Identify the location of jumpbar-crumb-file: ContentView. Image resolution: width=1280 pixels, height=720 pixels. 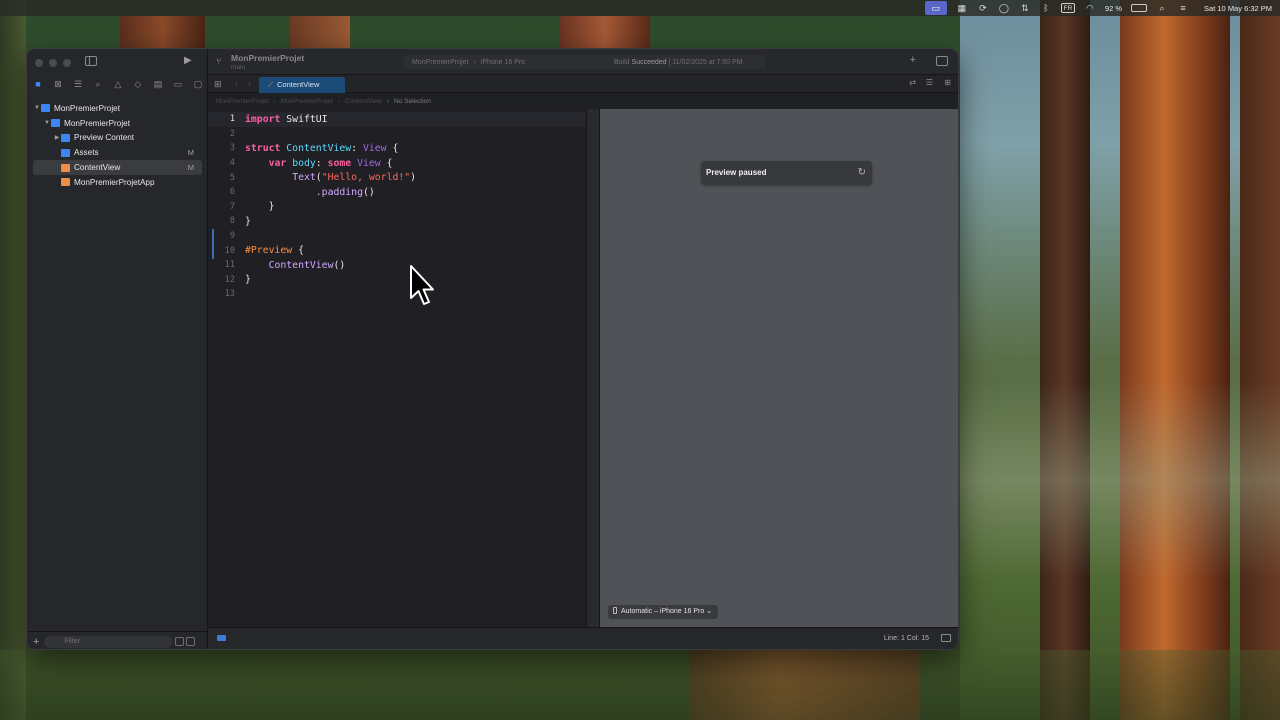
(363, 101).